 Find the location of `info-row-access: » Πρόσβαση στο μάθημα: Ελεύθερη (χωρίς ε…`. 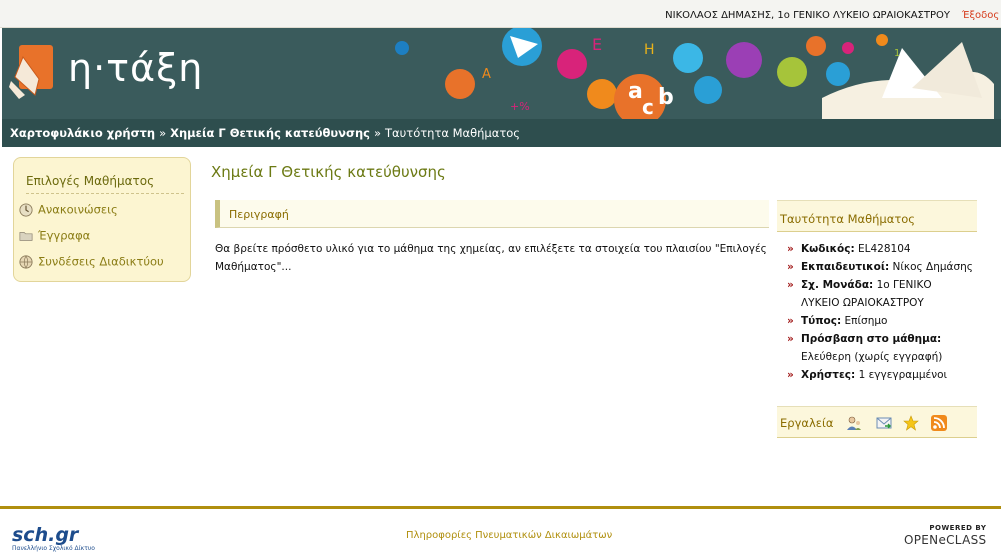

info-row-access: » Πρόσβαση στο μάθημα: Ελεύθερη (χωρίς ε… is located at coordinates (882, 348).